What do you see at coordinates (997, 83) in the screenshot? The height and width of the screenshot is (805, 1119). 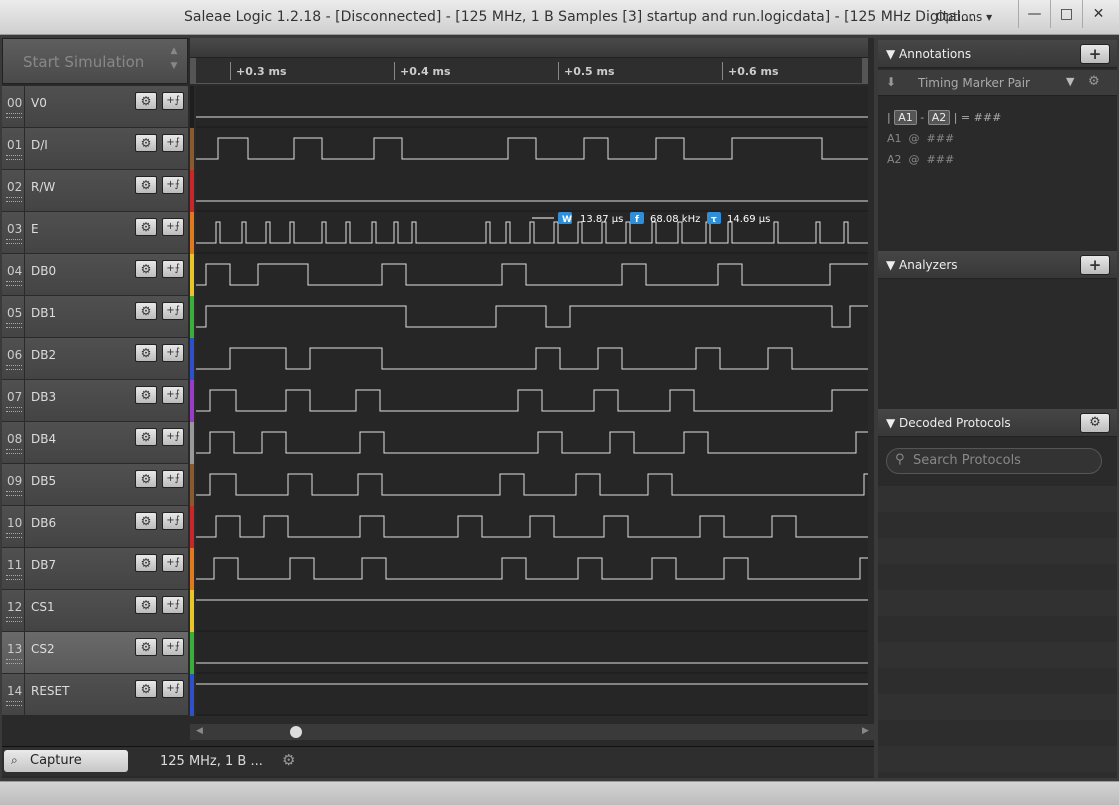 I see `timing-marker-pair-row: ⬇ Timing Marker Pair ▼ ⚙` at bounding box center [997, 83].